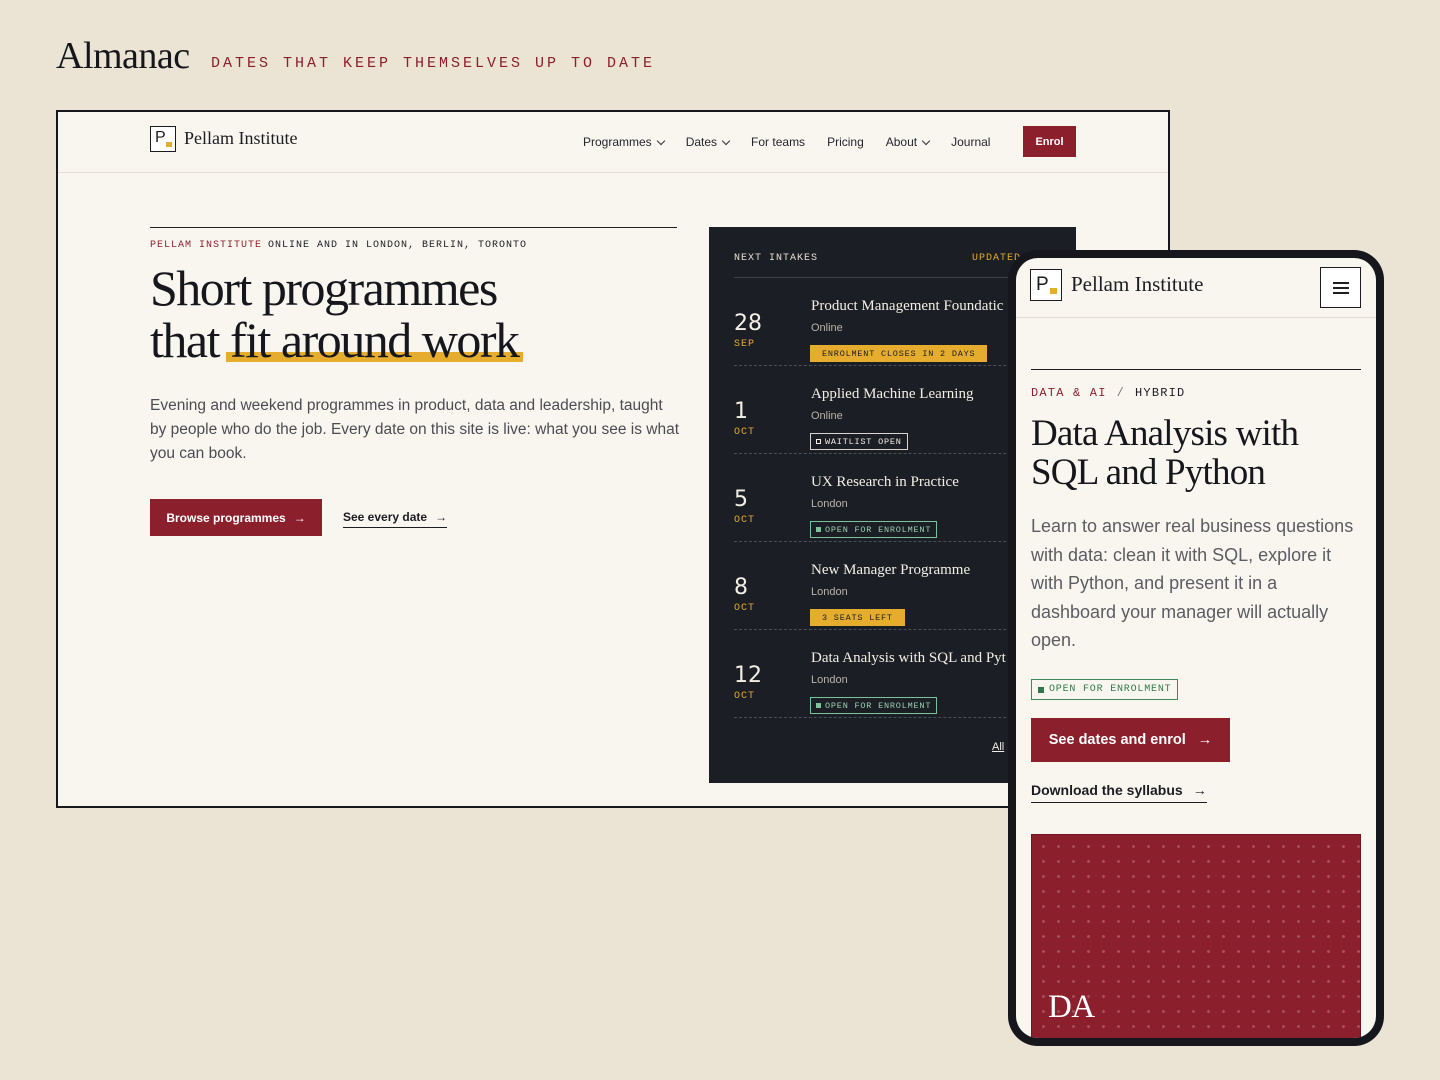 This screenshot has width=1440, height=1080. Describe the element at coordinates (123, 56) in the screenshot. I see `site-brand: Almanac` at that location.